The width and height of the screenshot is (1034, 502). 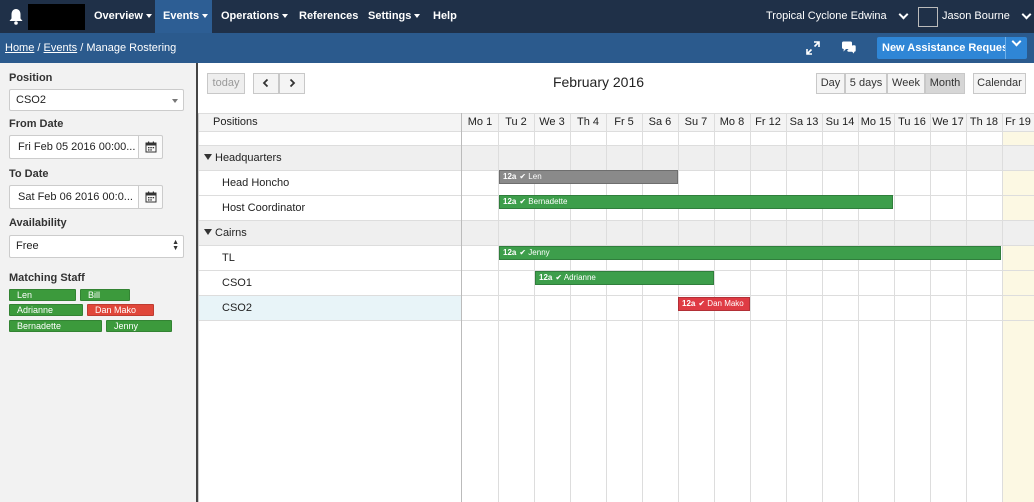 I want to click on new-assistance-request-button: New Assistance Request, so click(x=944, y=48).